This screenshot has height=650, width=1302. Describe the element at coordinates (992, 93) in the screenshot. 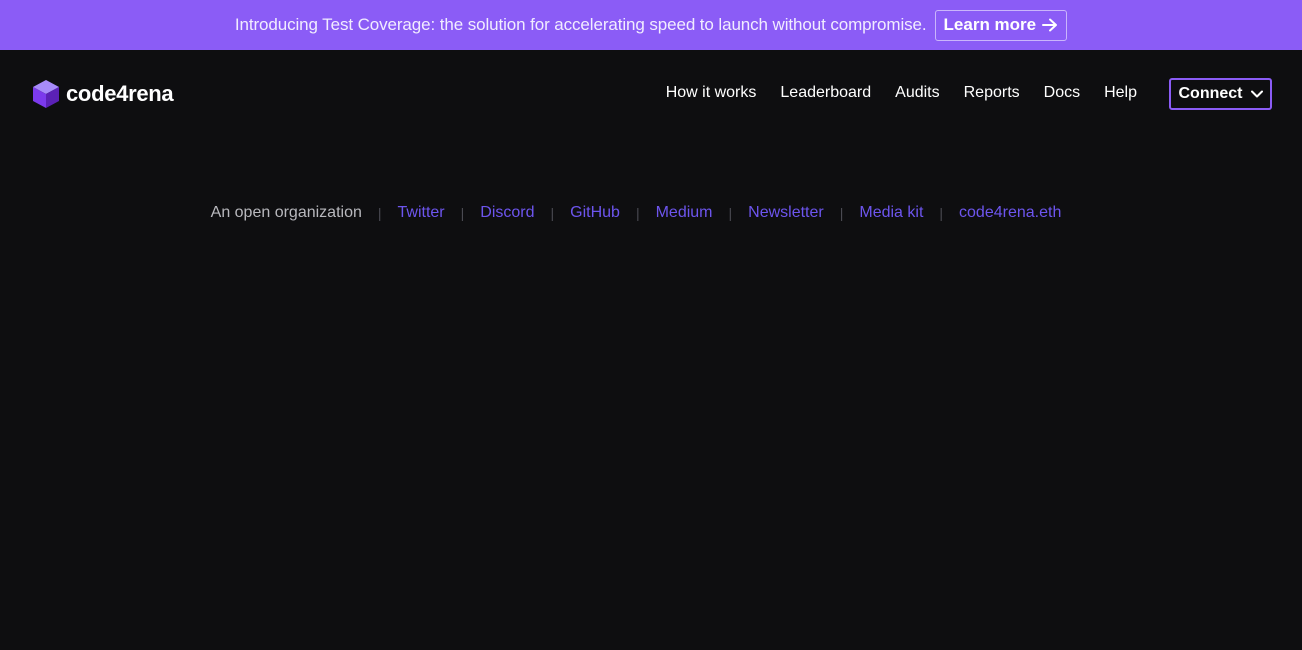

I see `nav-reports: Reports` at that location.